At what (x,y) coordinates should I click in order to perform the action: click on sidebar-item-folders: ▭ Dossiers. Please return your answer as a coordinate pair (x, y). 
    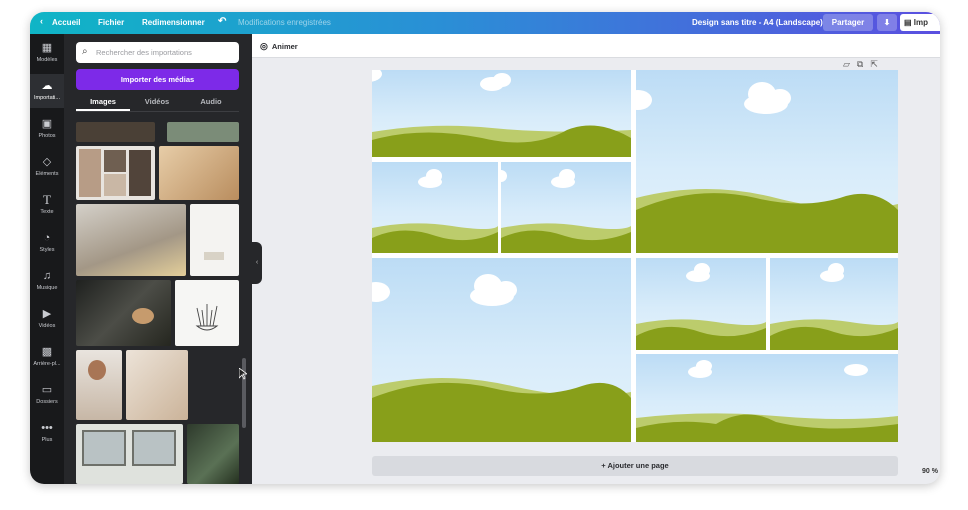
    Looking at the image, I should click on (47, 395).